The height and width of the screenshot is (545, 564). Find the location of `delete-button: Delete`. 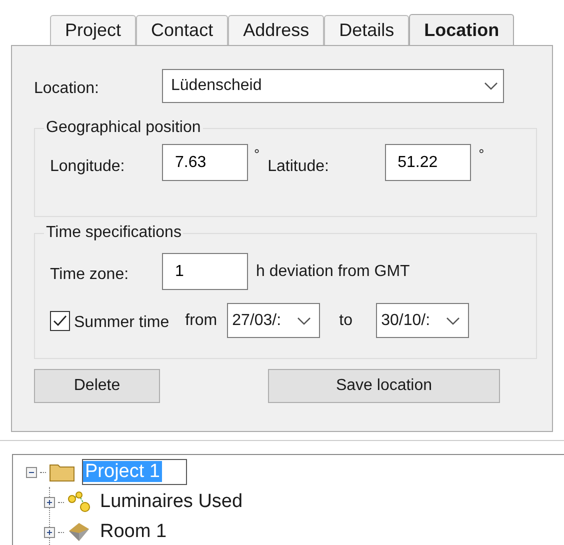

delete-button: Delete is located at coordinates (97, 386).